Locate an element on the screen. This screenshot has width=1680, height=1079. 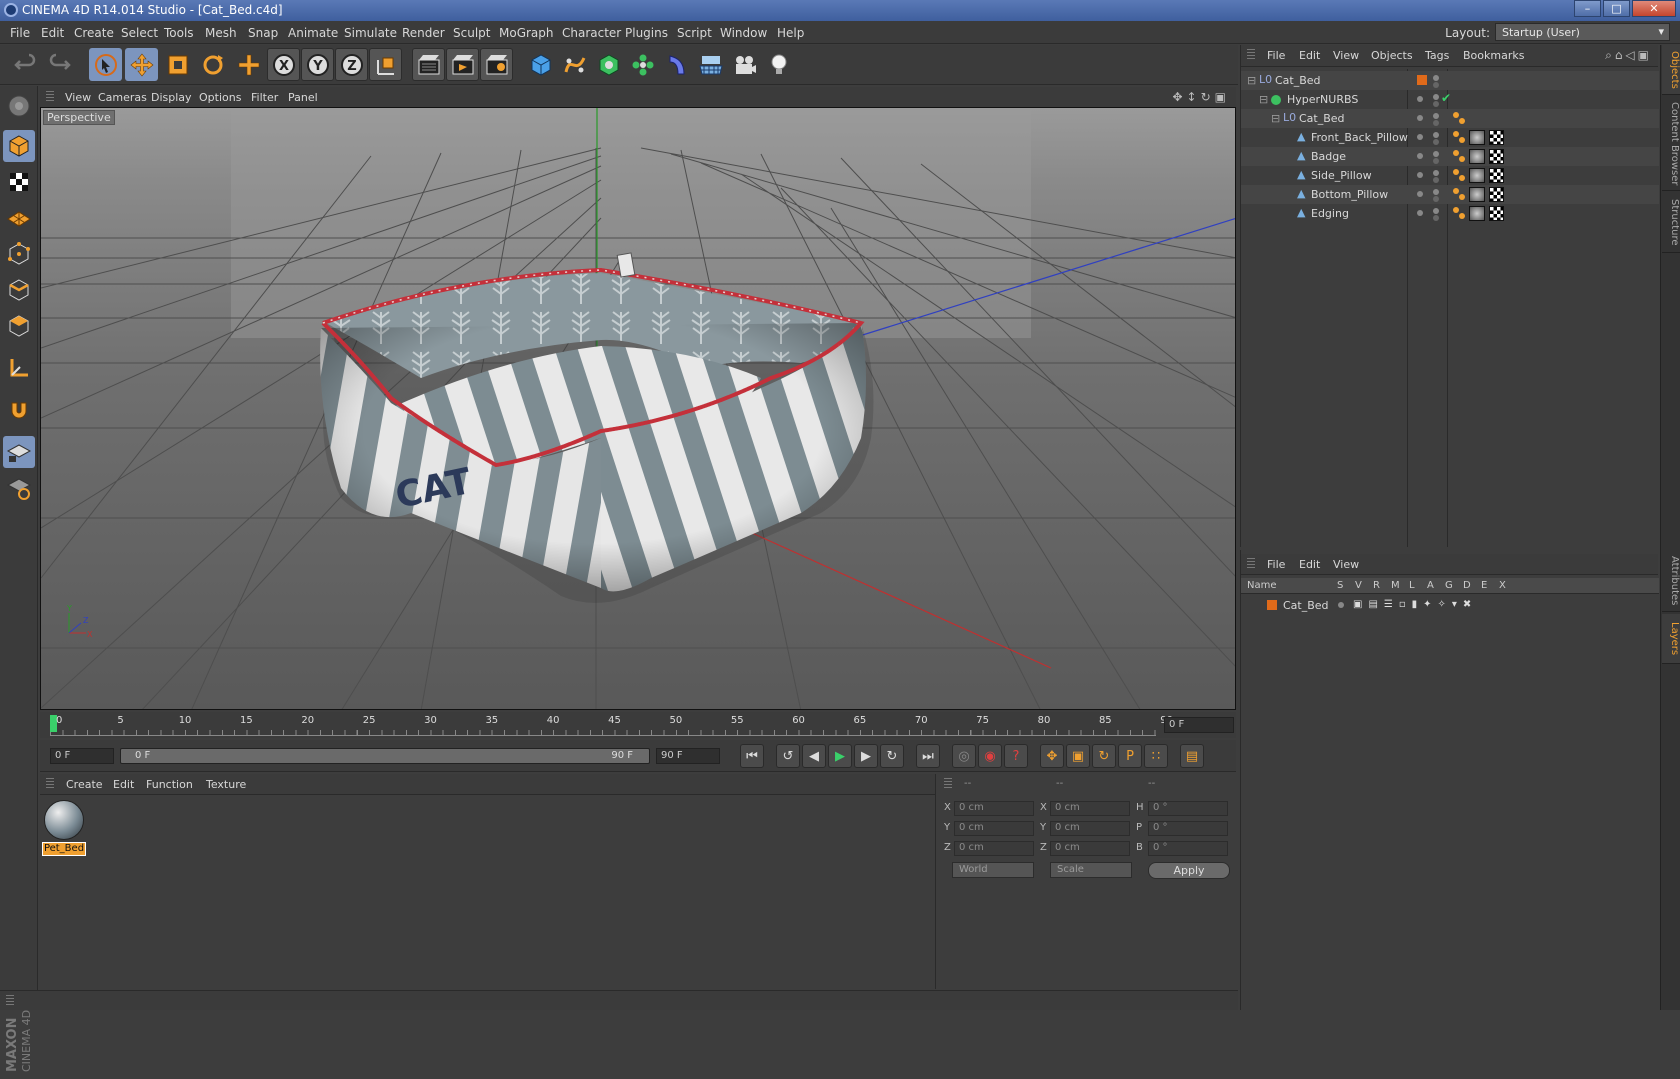
axis-mode-icon is located at coordinates (19, 368).